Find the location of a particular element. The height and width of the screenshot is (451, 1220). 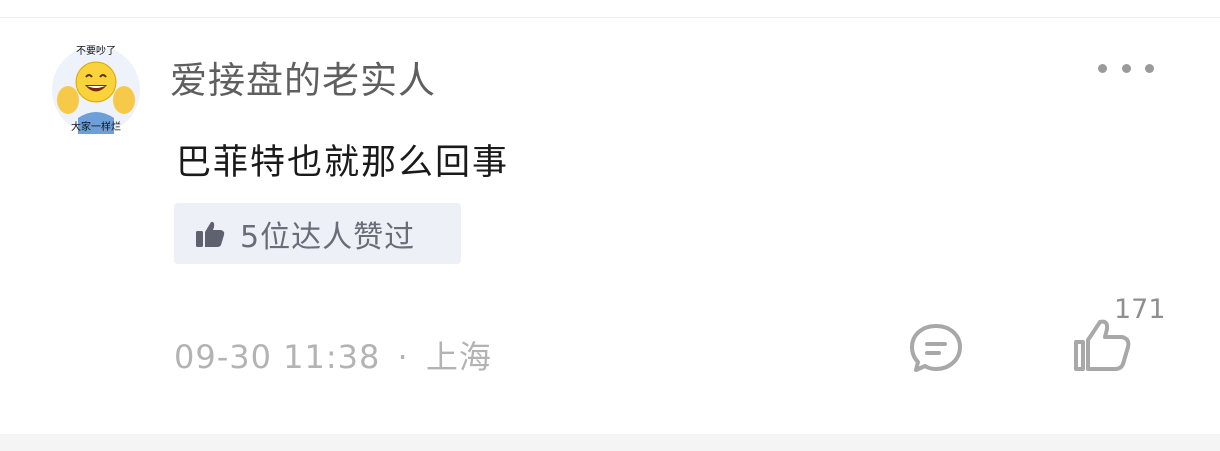

reply-button is located at coordinates (936, 348).